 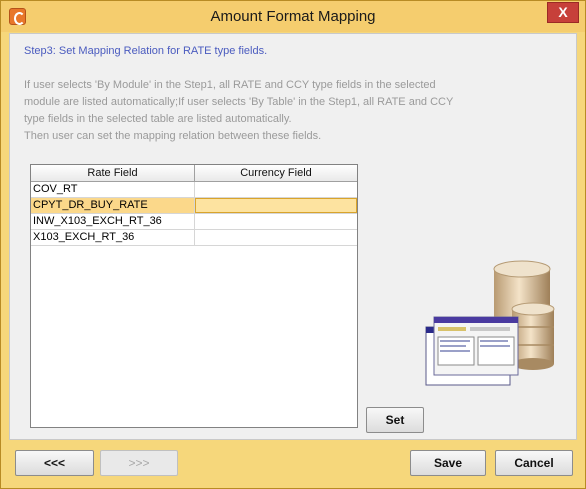 What do you see at coordinates (113, 173) in the screenshot?
I see `column-header-rate-field: Rate Field` at bounding box center [113, 173].